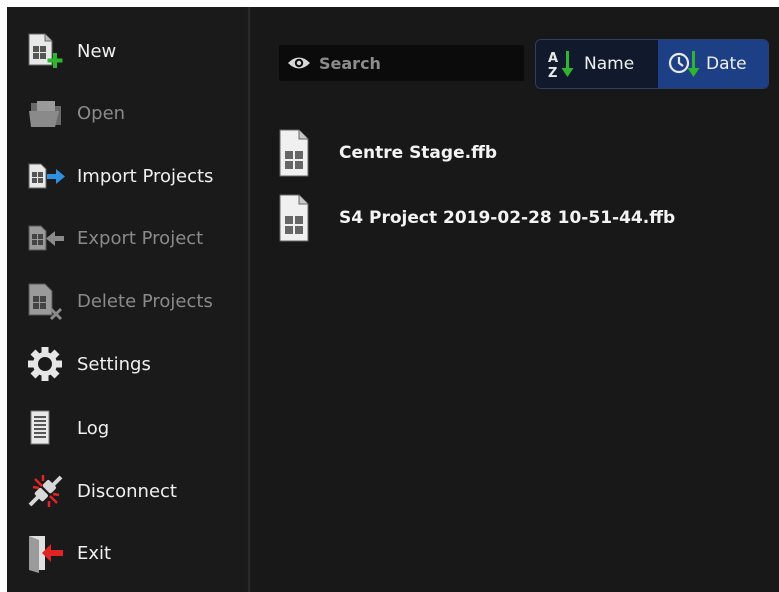 This screenshot has width=779, height=592. What do you see at coordinates (507, 218) in the screenshot?
I see `file-name: S4 Project 2019-02-28 10-51-44.ffb` at bounding box center [507, 218].